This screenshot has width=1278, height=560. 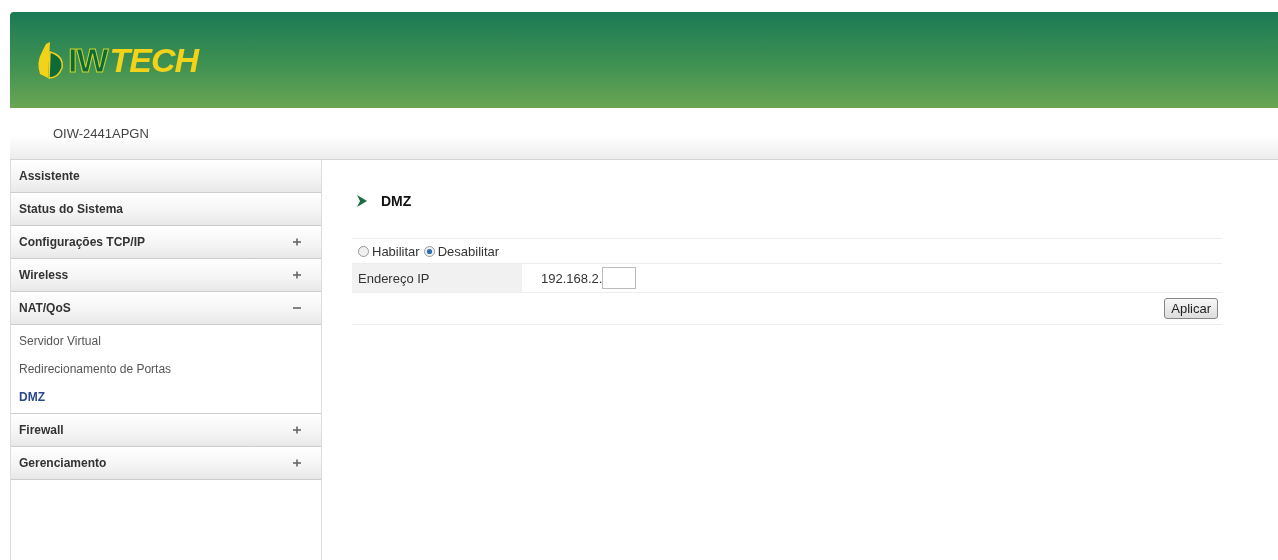 I want to click on radio-option: Desabilitar, so click(x=461, y=251).